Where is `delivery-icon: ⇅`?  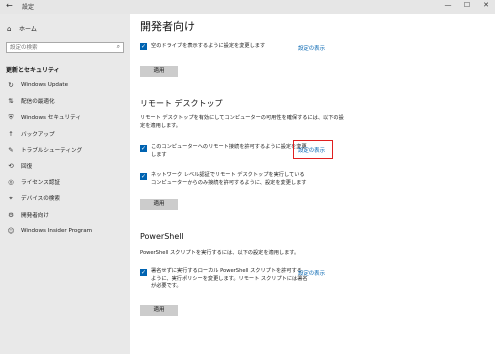 delivery-icon: ⇅ is located at coordinates (11, 101).